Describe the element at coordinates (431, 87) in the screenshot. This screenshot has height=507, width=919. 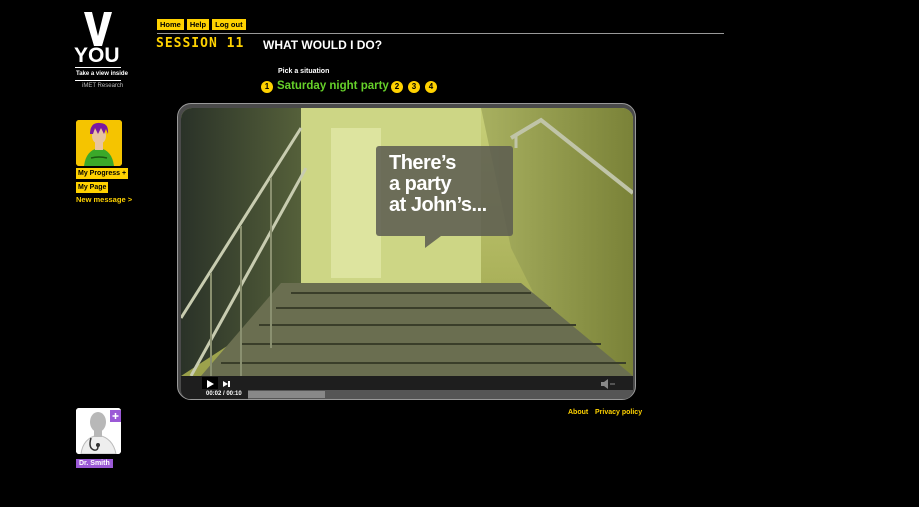
I see `step-4-button: 4` at that location.